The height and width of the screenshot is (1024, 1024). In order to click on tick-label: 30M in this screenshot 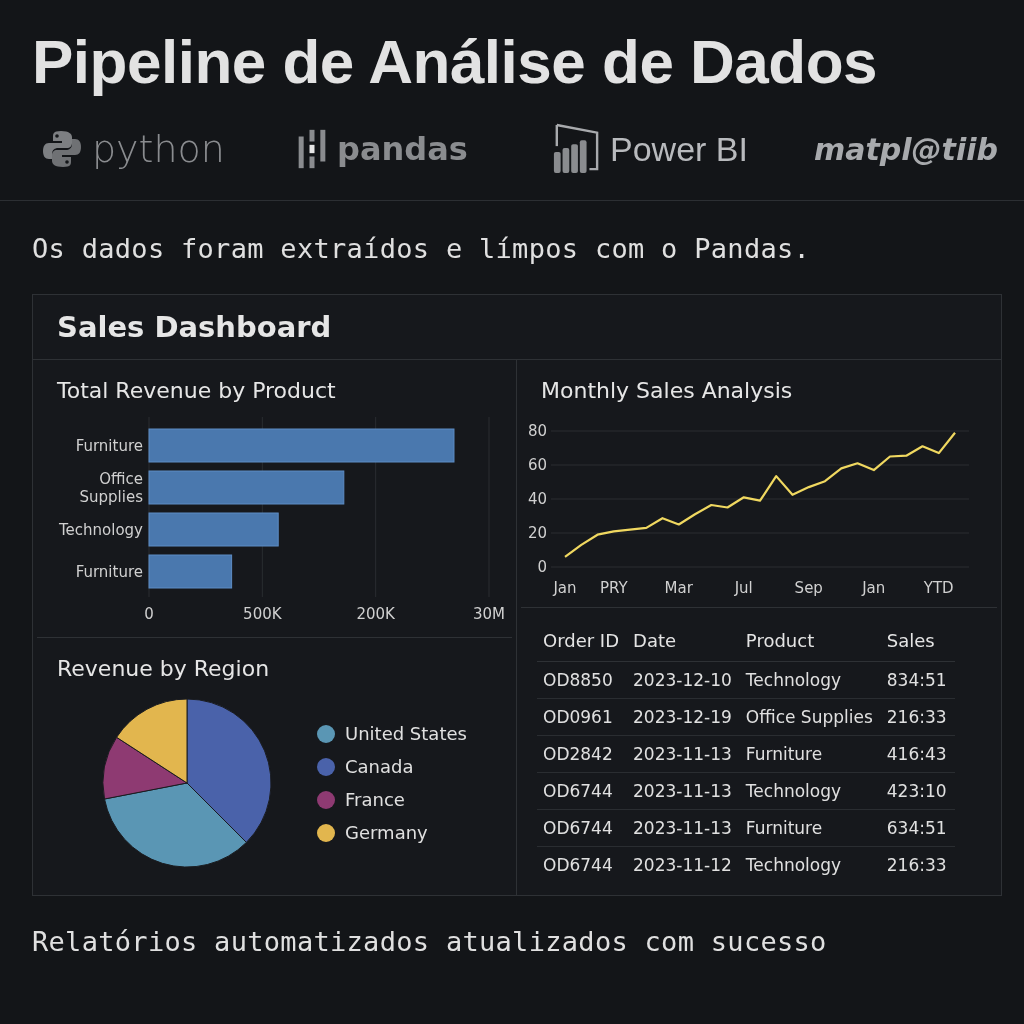, I will do `click(489, 614)`.